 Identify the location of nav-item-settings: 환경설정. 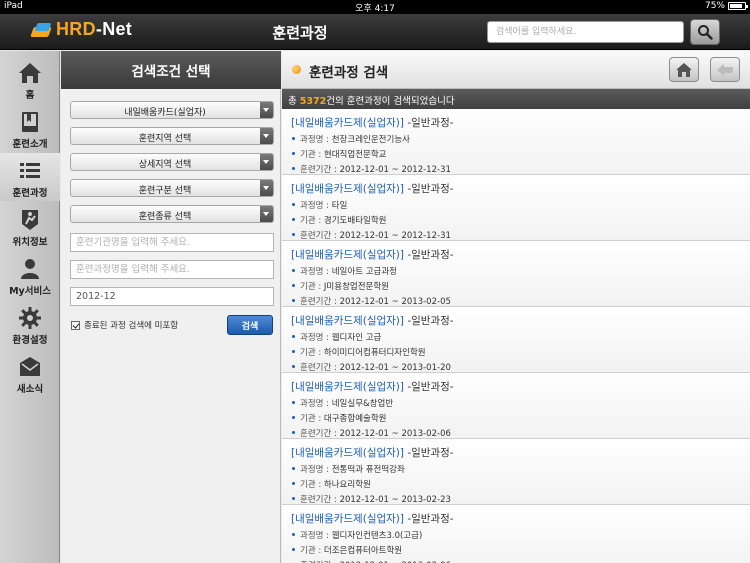
(30, 324).